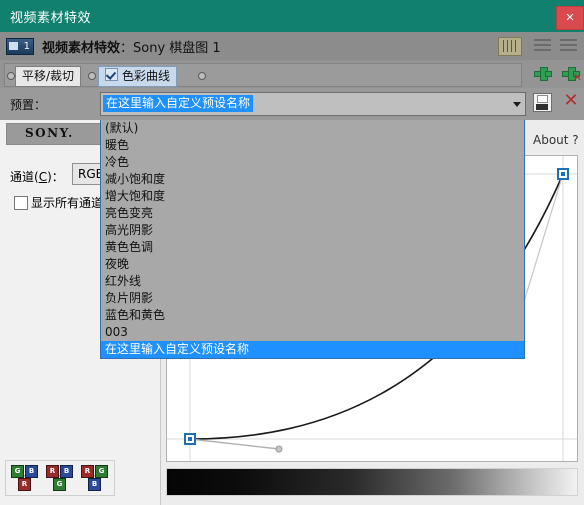 This screenshot has width=584, height=505. I want to click on preset-option: (默认), so click(312, 128).